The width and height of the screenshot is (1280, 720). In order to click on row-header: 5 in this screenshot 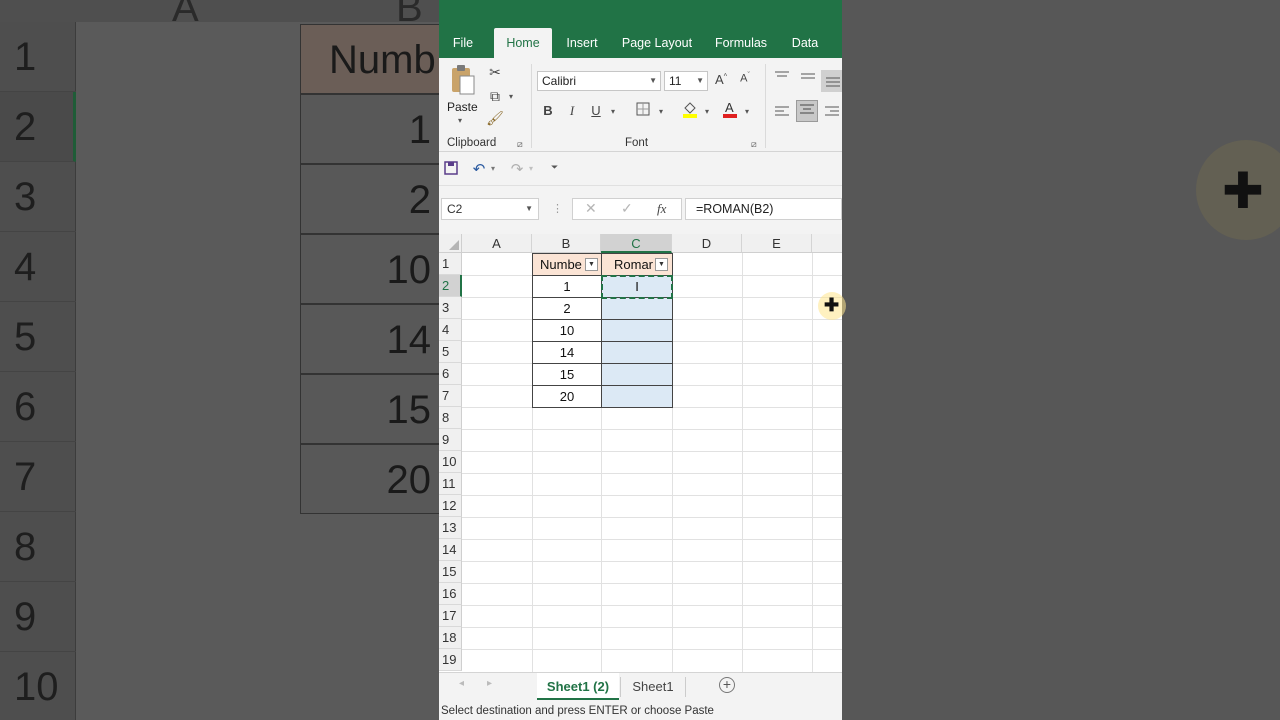, I will do `click(450, 352)`.